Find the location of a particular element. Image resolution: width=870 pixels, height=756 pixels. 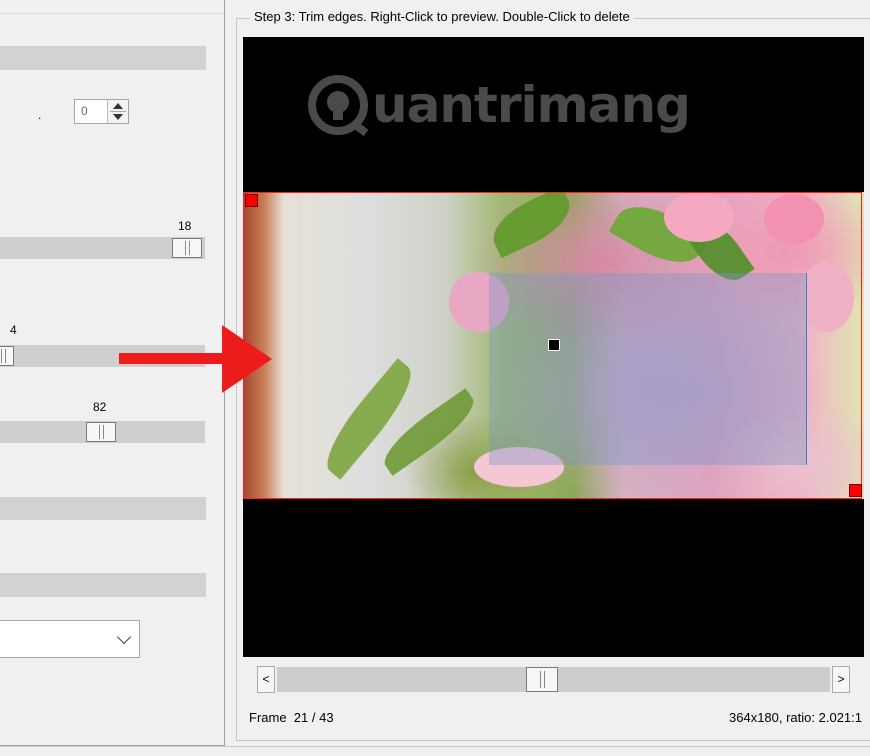

frame-scrollbar: < > is located at coordinates (560, 680).